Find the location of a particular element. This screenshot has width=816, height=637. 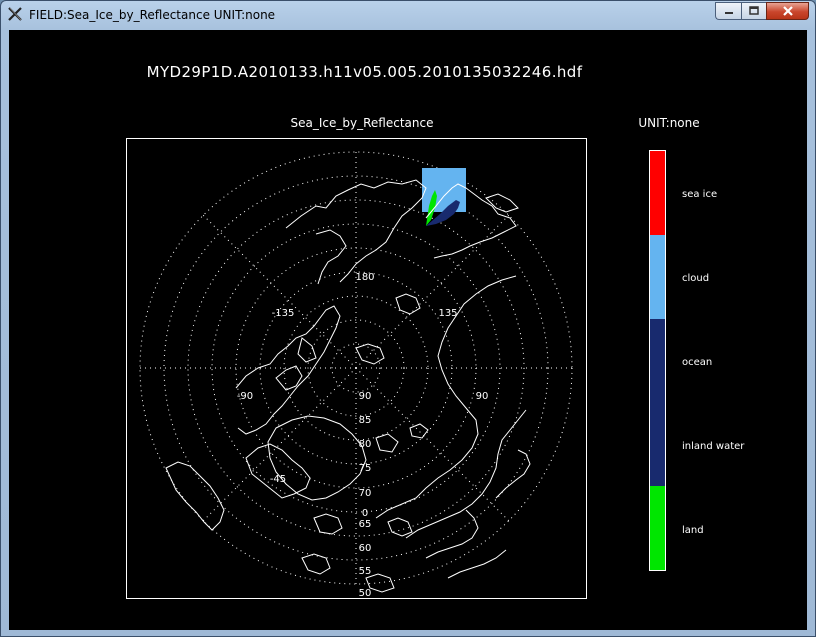

legend-label-inland-water: inland water is located at coordinates (713, 446).